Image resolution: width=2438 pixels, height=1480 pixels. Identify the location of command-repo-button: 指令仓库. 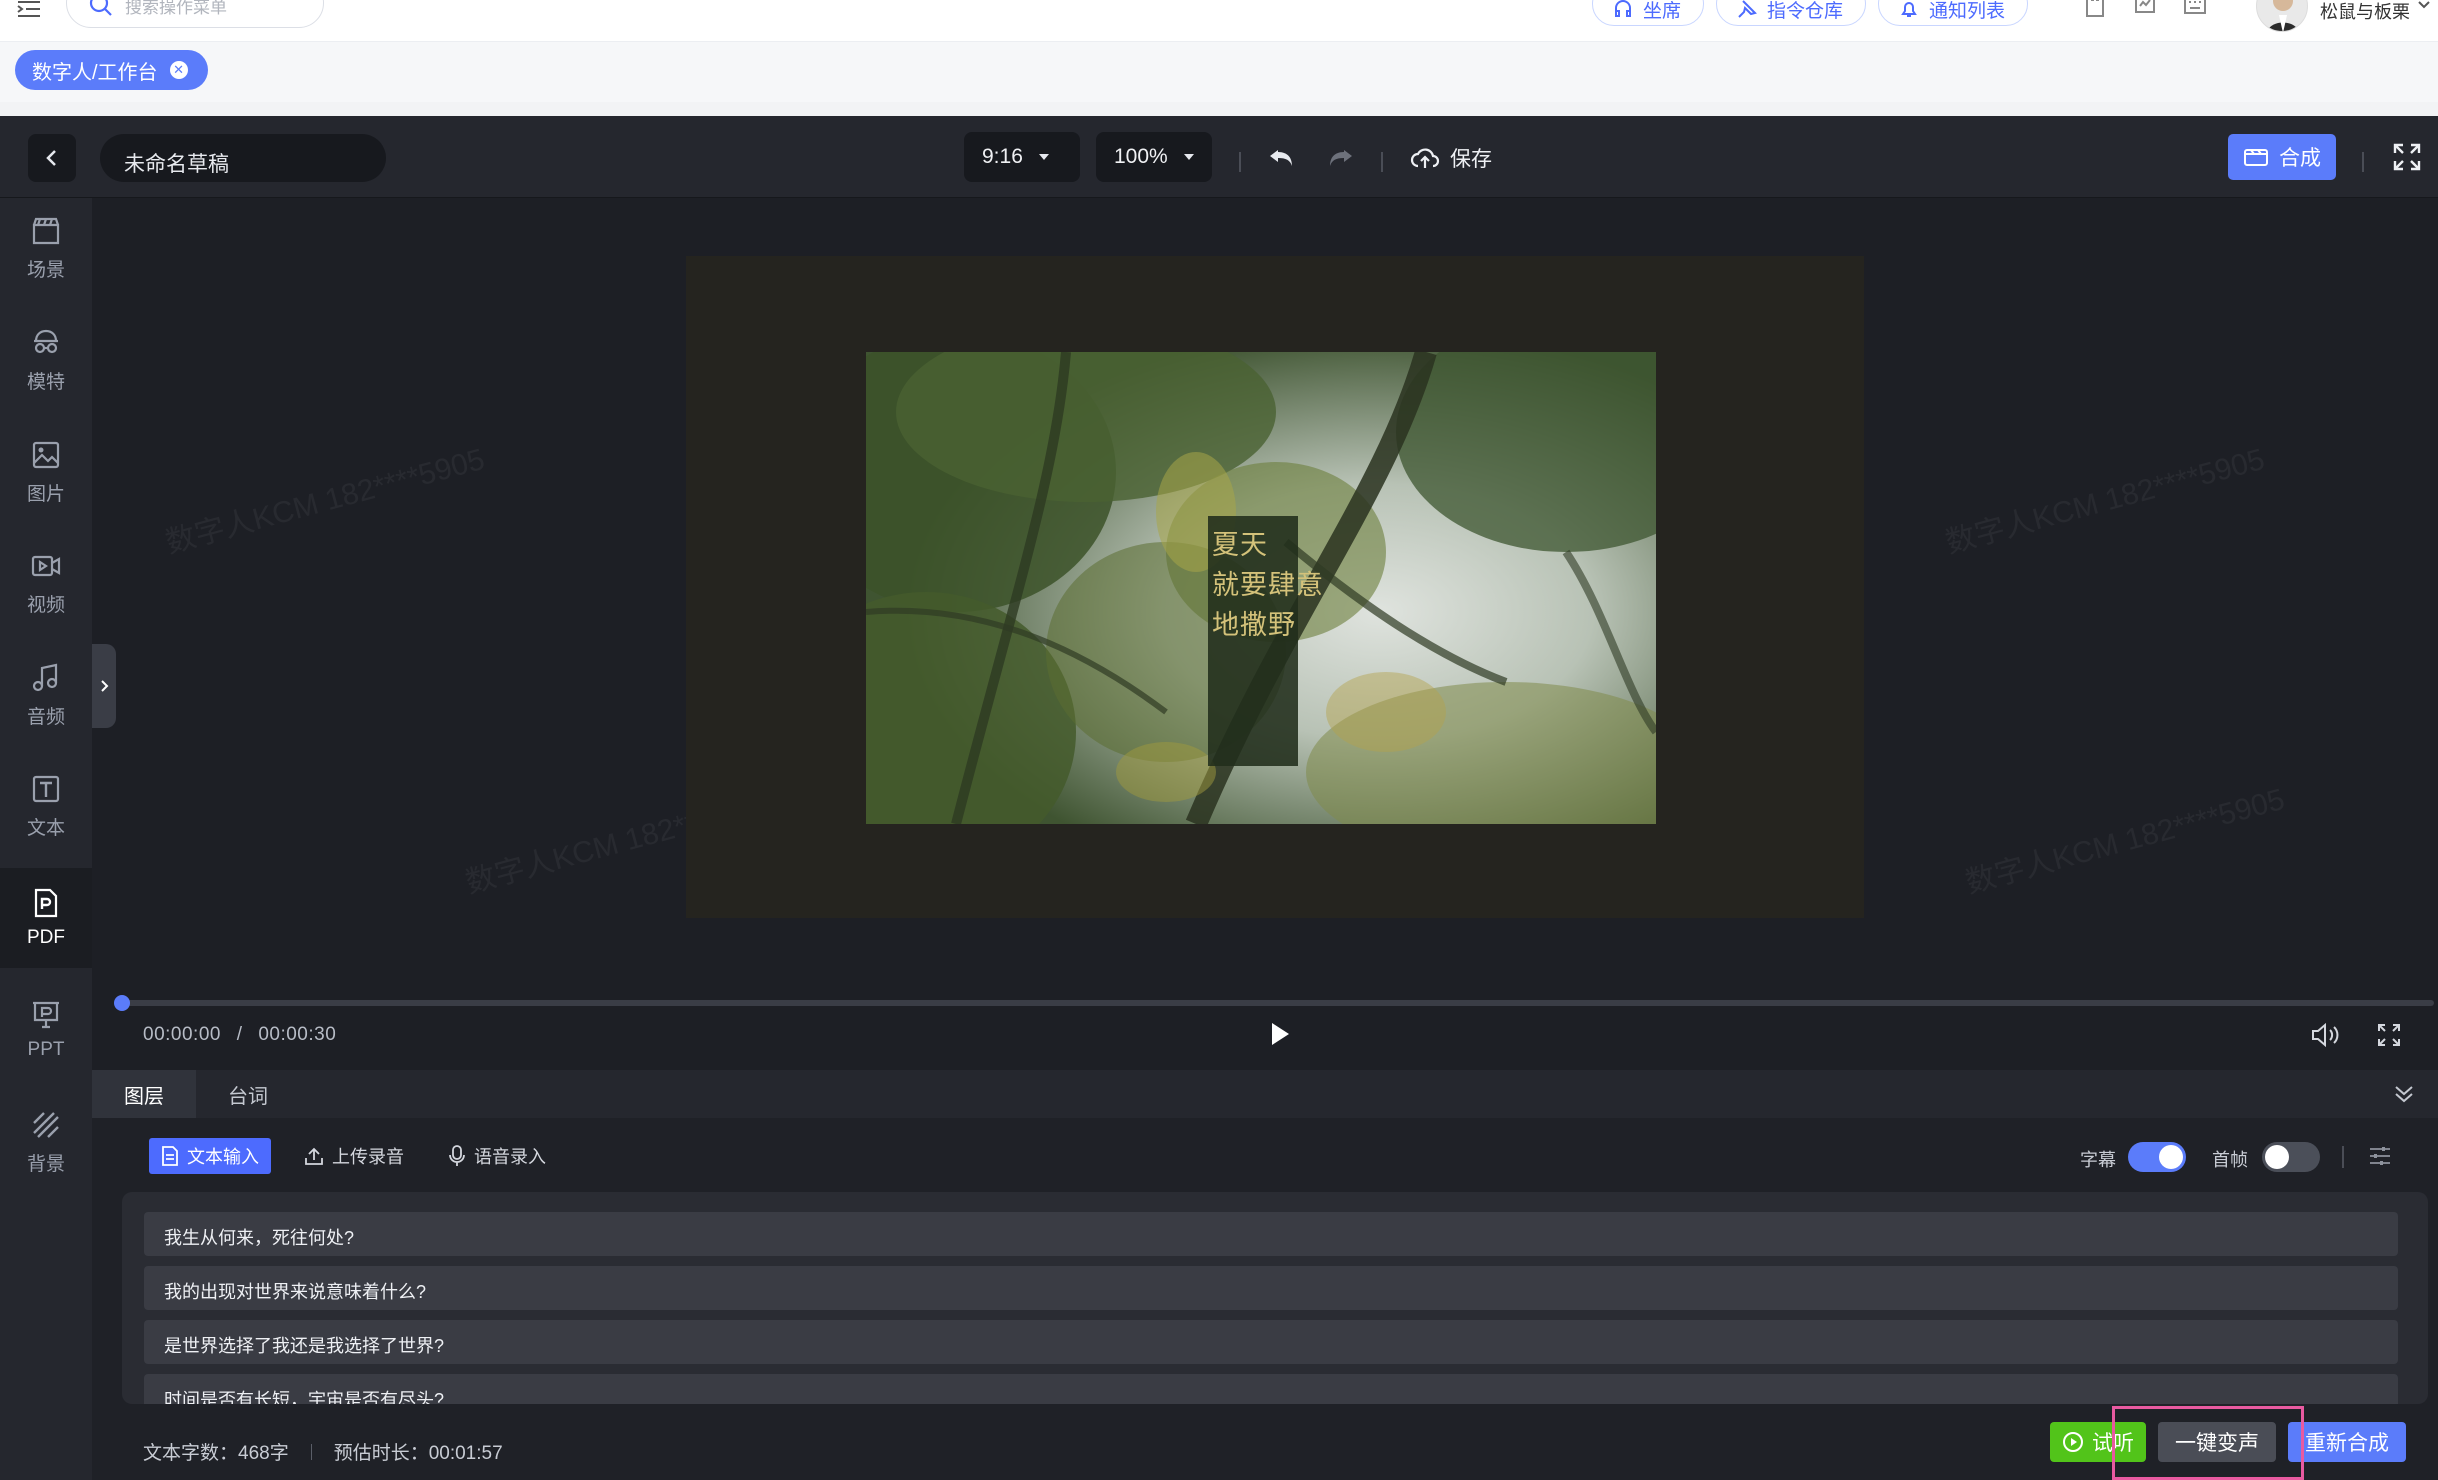
(1791, 13).